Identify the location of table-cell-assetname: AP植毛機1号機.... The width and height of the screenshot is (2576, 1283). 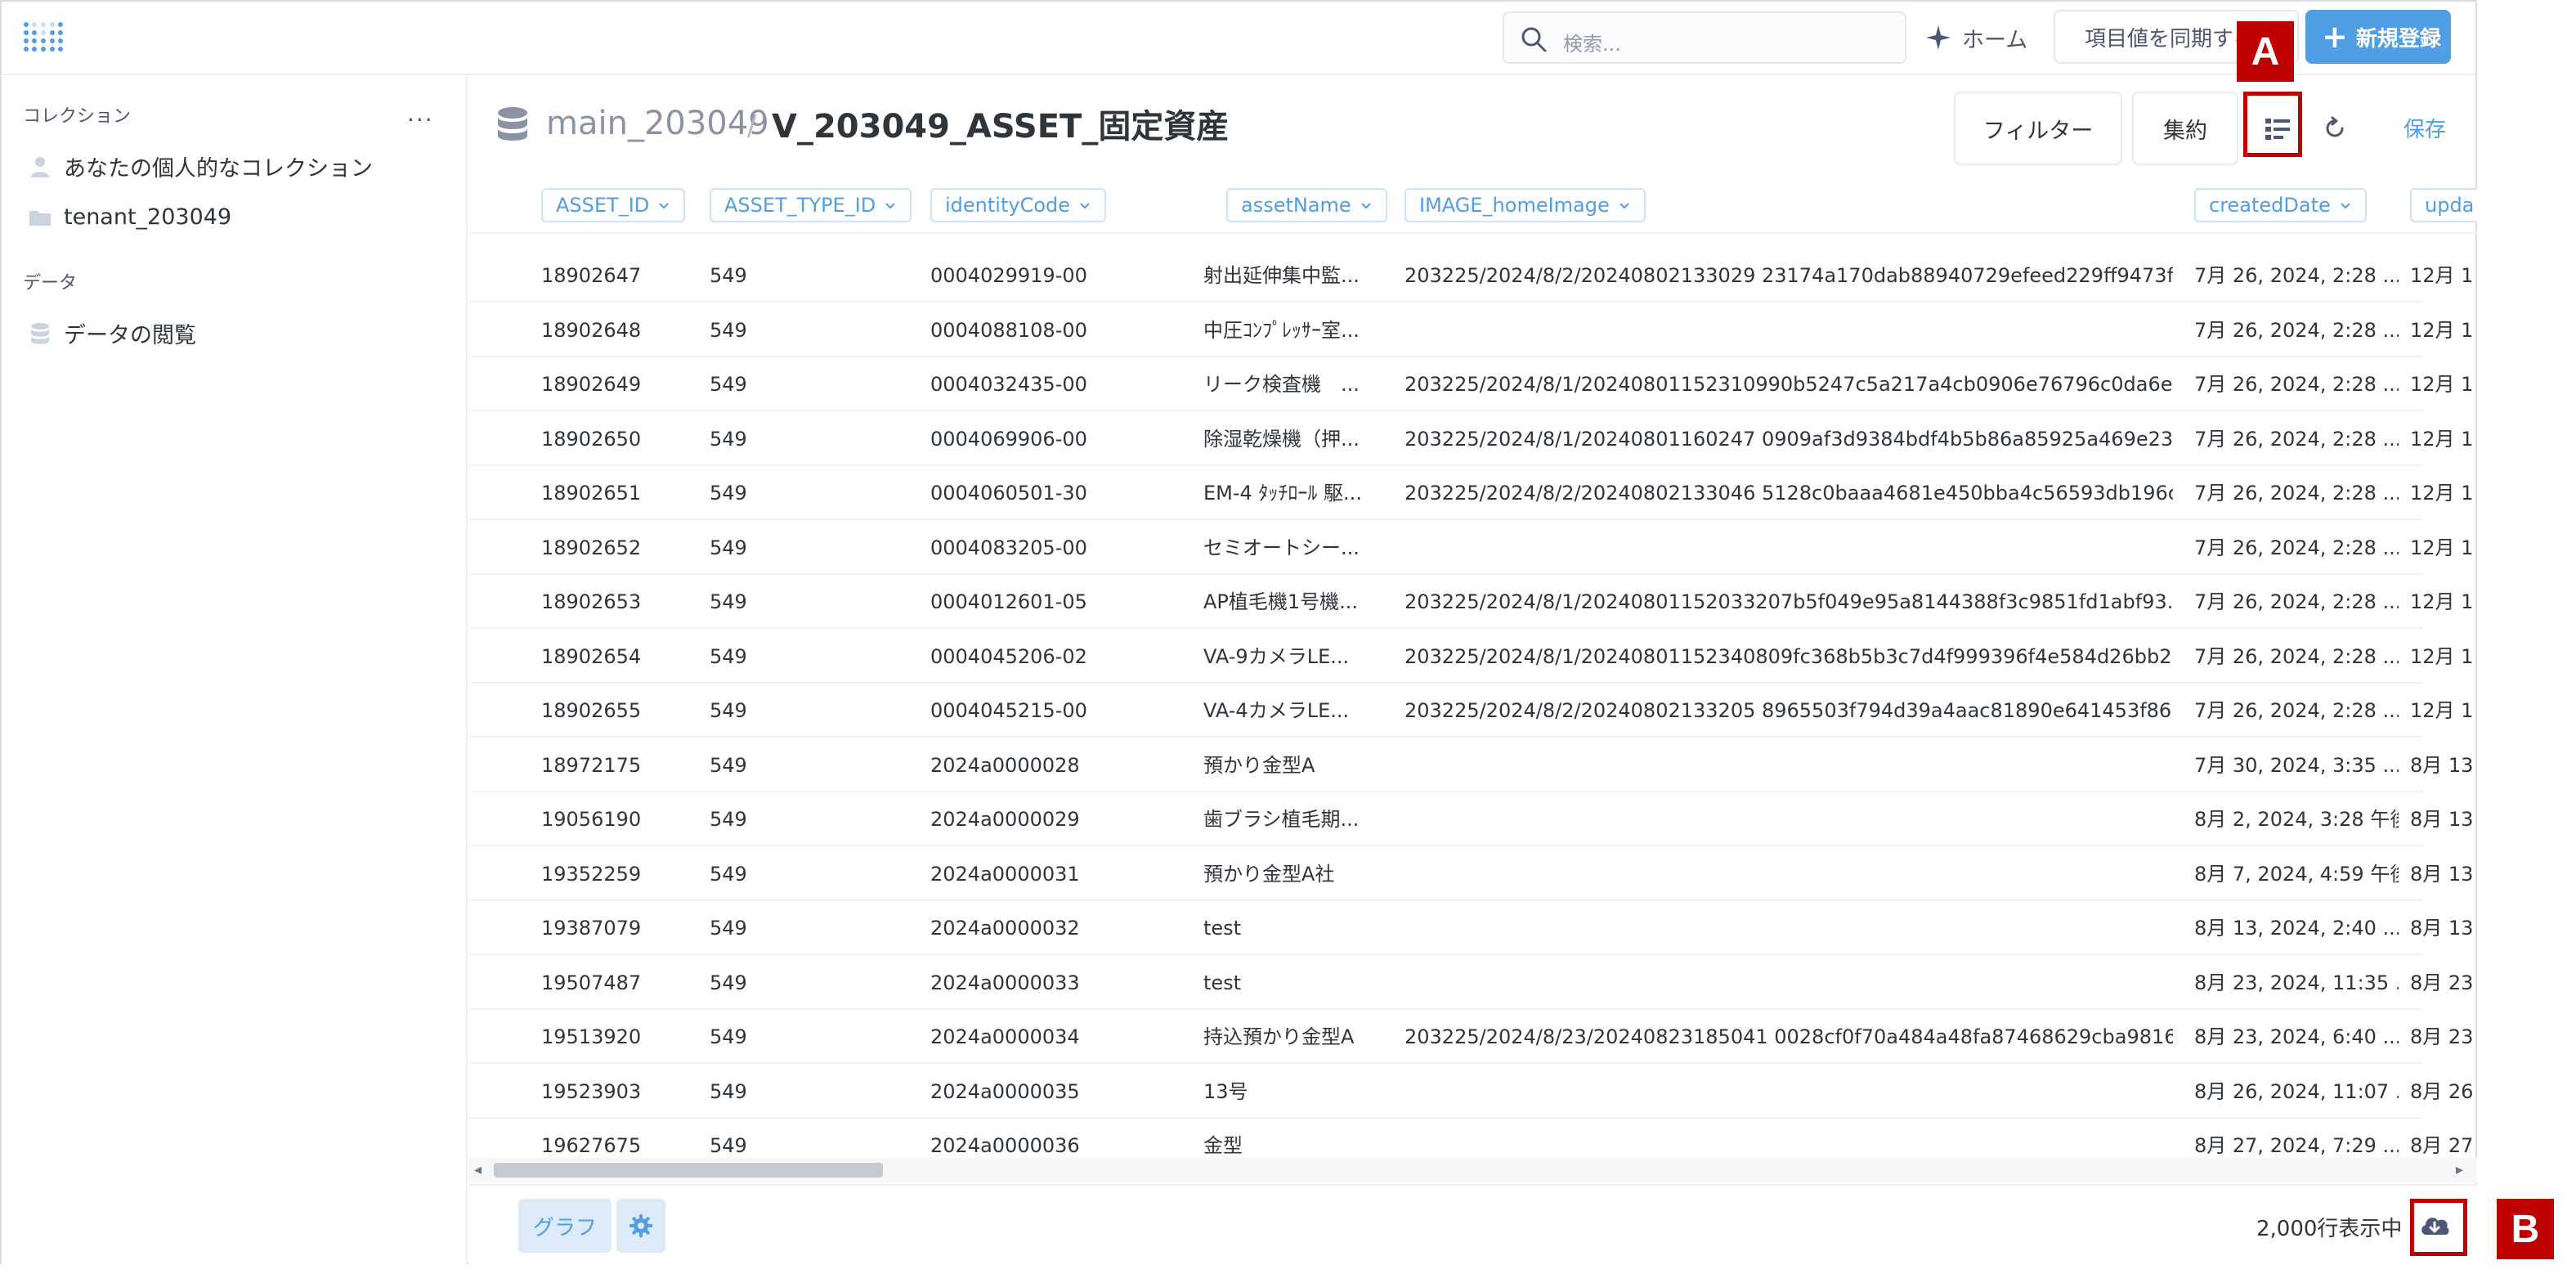
(1301, 602).